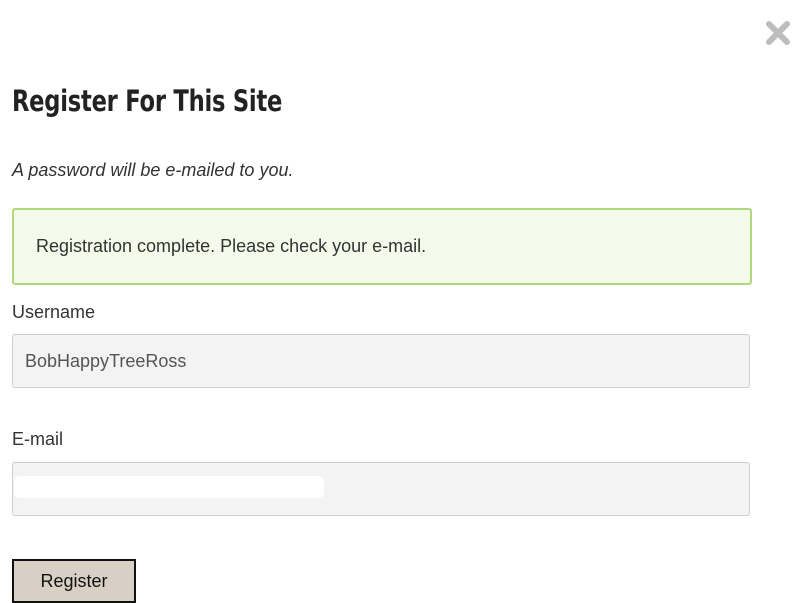 This screenshot has height=603, width=801. Describe the element at coordinates (147, 101) in the screenshot. I see `page-title: Register For This Site` at that location.